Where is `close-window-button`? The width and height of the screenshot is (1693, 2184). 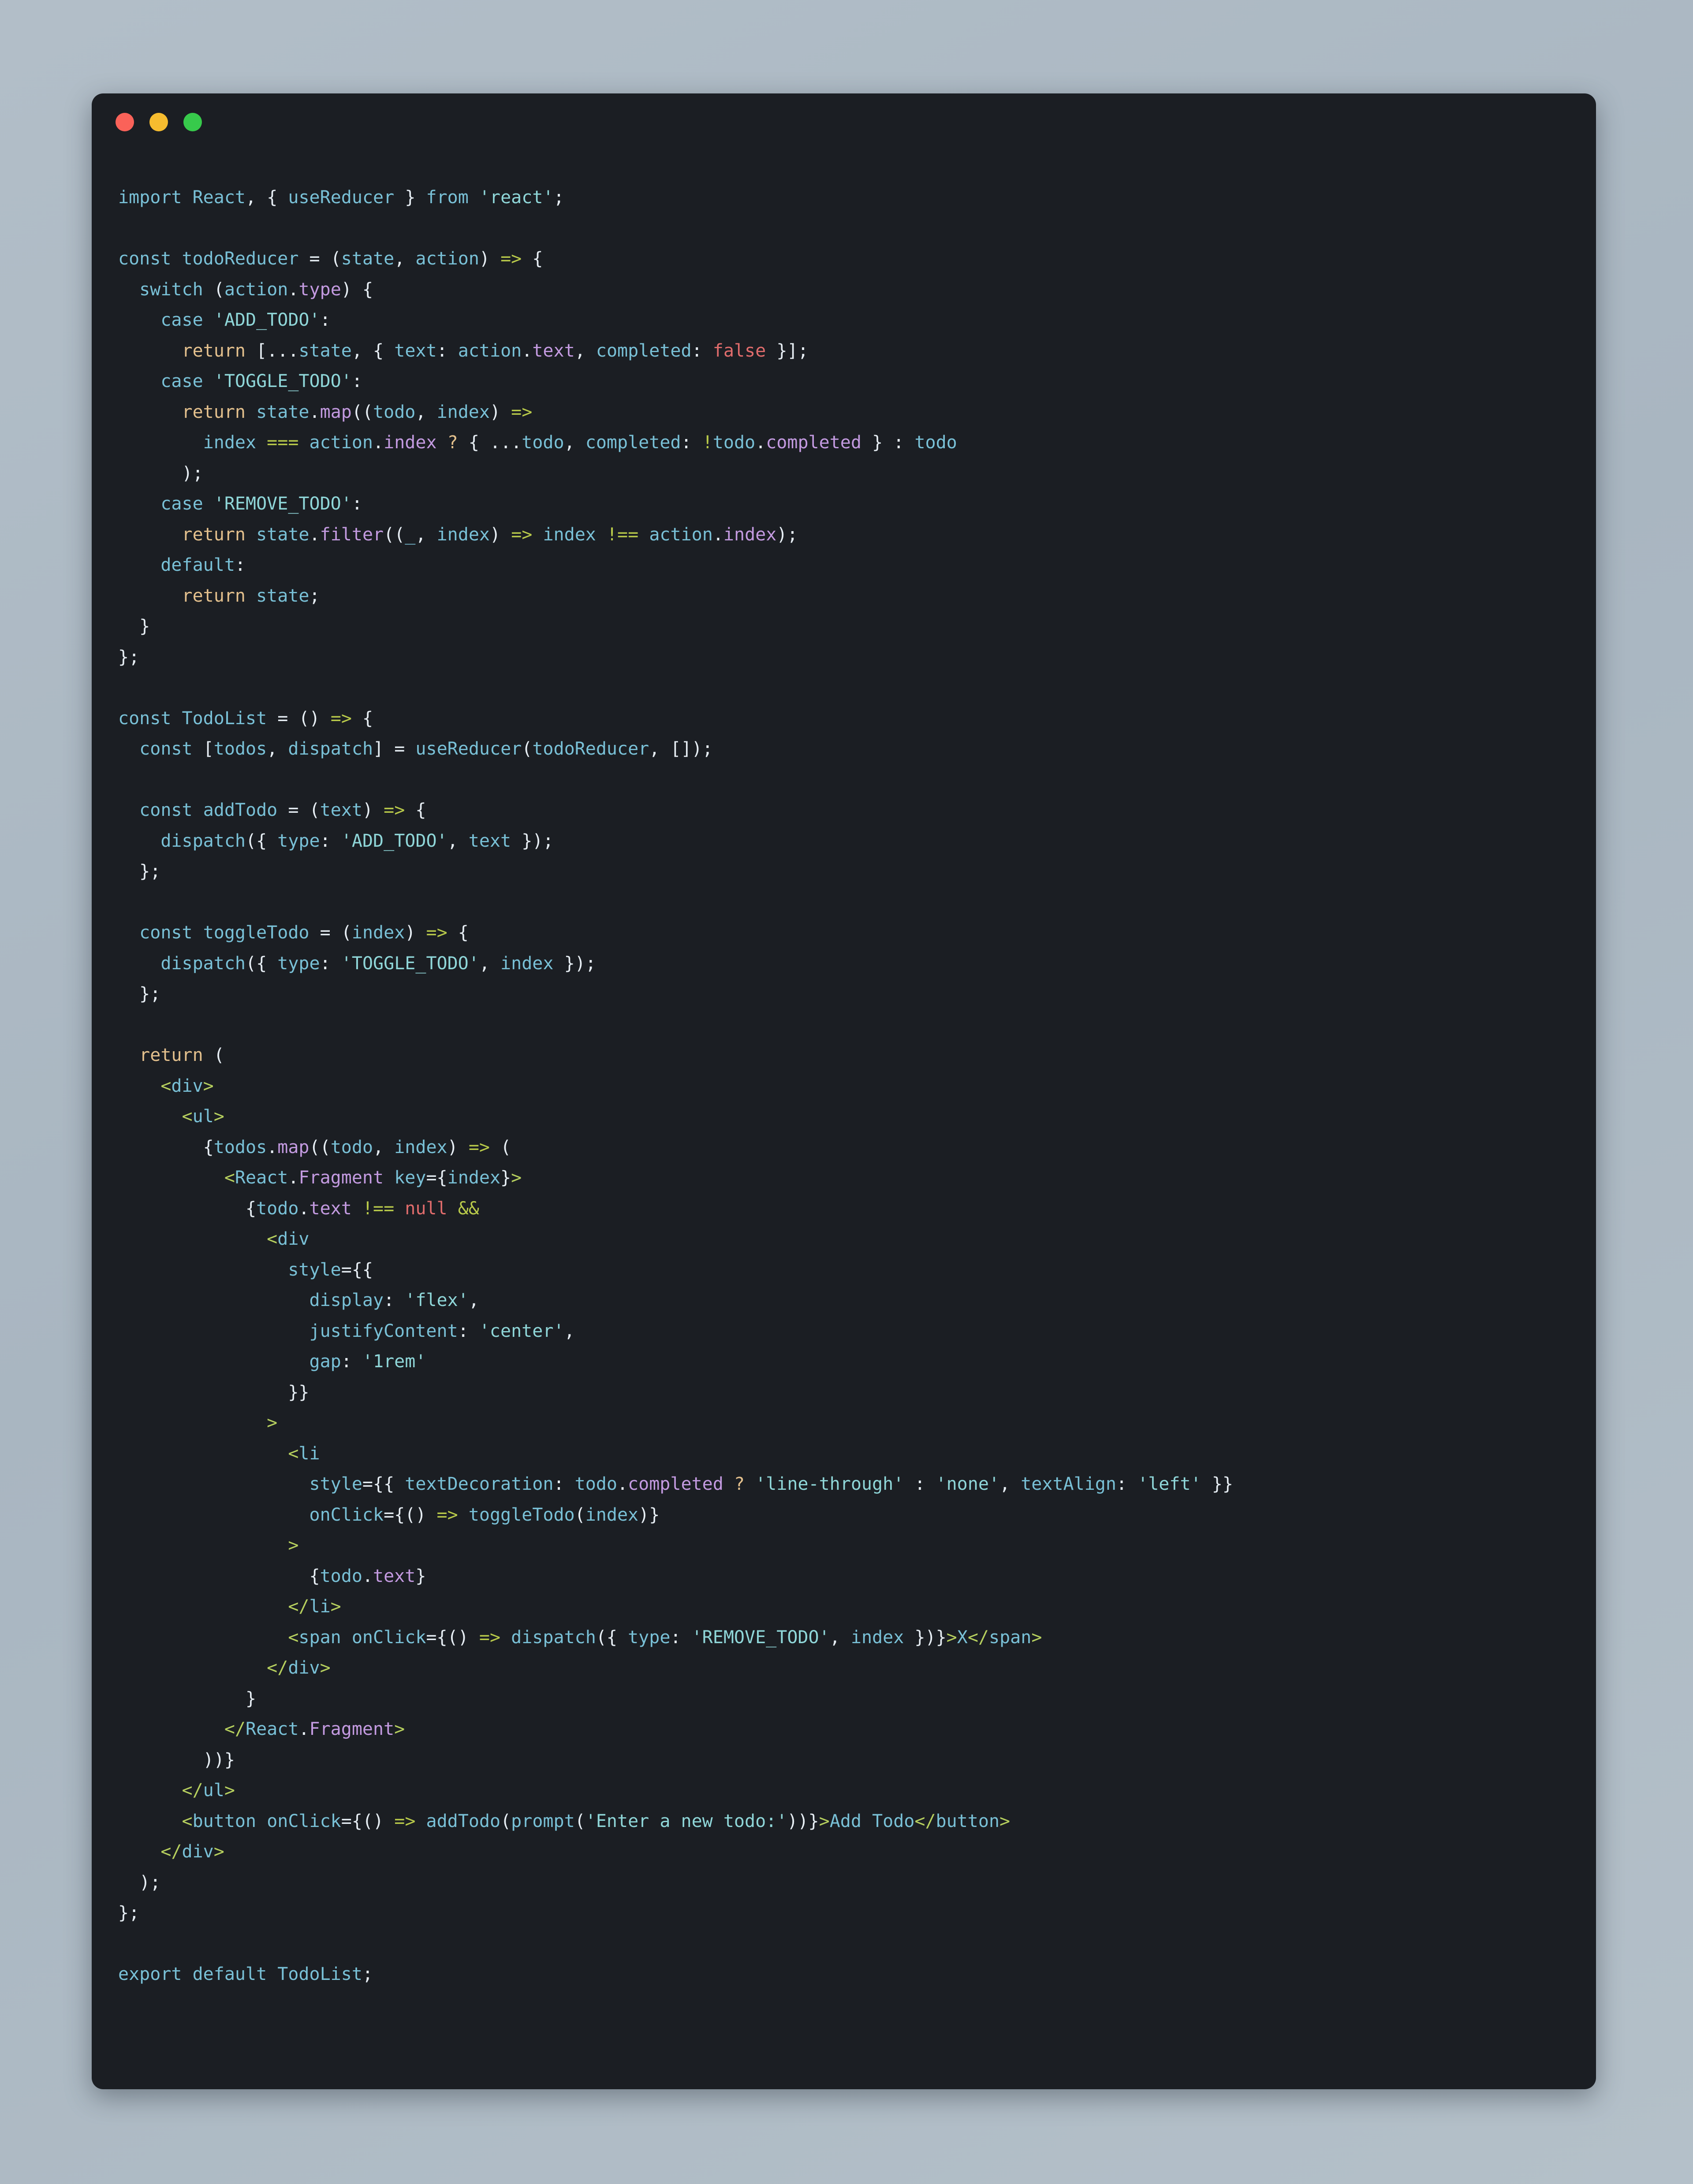
close-window-button is located at coordinates (125, 122).